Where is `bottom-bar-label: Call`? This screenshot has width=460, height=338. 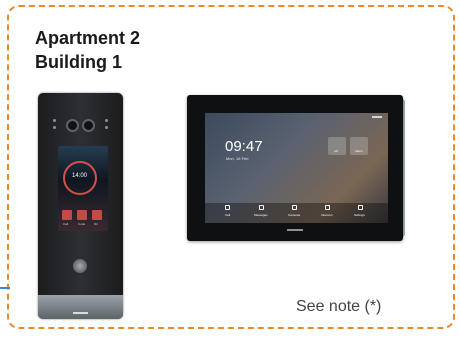
bottom-bar-label: Call is located at coordinates (228, 215).